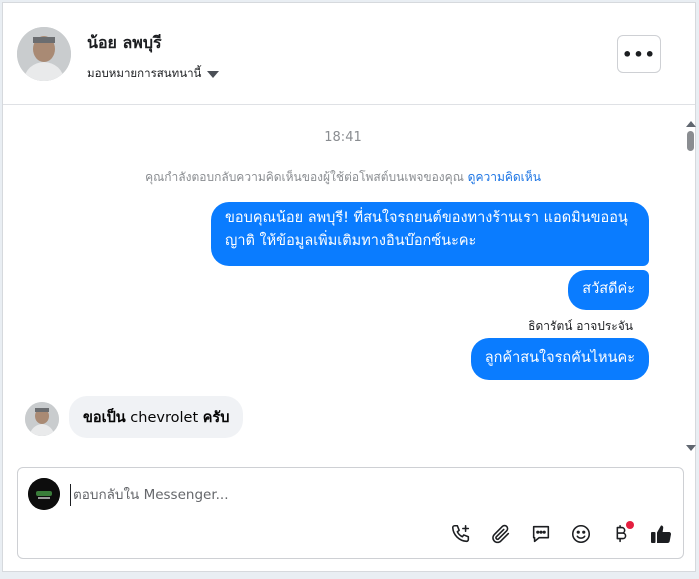 Image resolution: width=699 pixels, height=579 pixels. I want to click on message-timestamp: 18:41, so click(343, 137).